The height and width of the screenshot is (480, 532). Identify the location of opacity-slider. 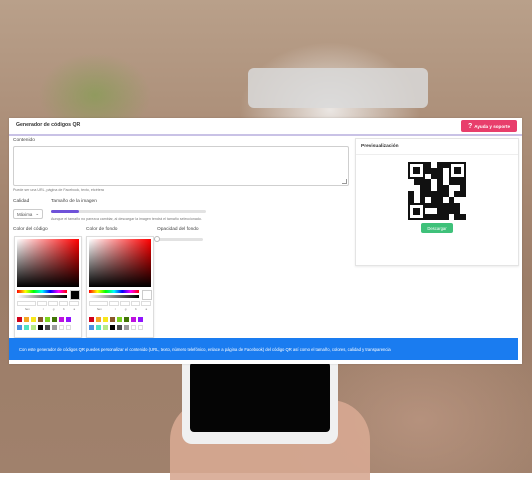
(178, 239).